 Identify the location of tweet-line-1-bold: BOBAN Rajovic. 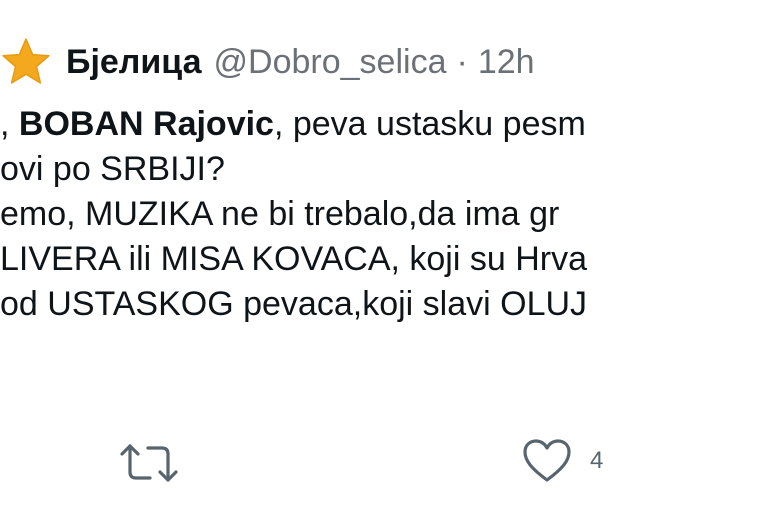
(146, 124).